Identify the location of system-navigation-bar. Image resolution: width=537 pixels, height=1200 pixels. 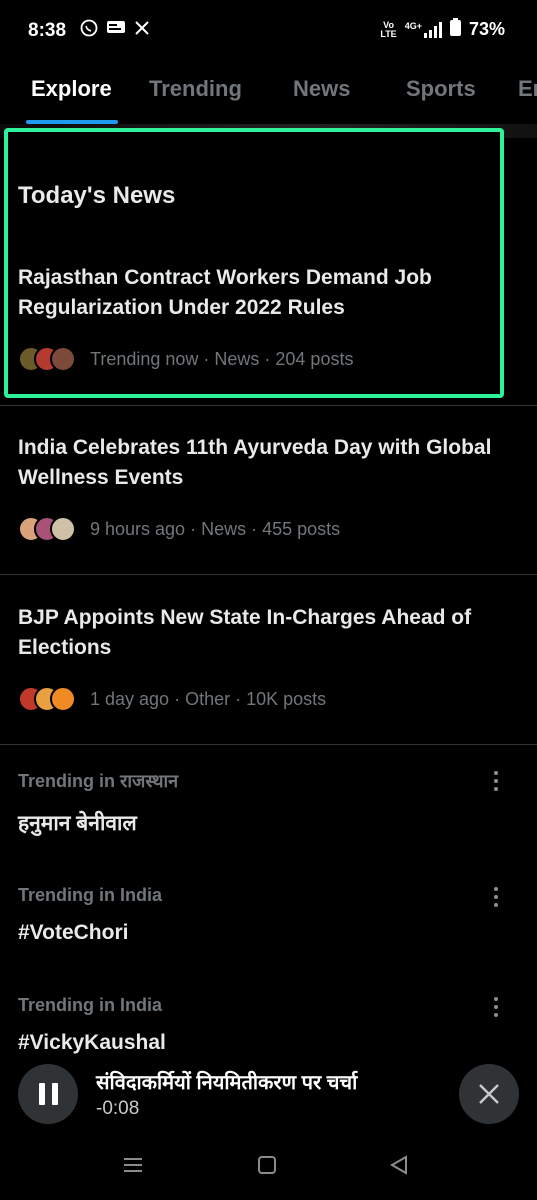
(268, 1167).